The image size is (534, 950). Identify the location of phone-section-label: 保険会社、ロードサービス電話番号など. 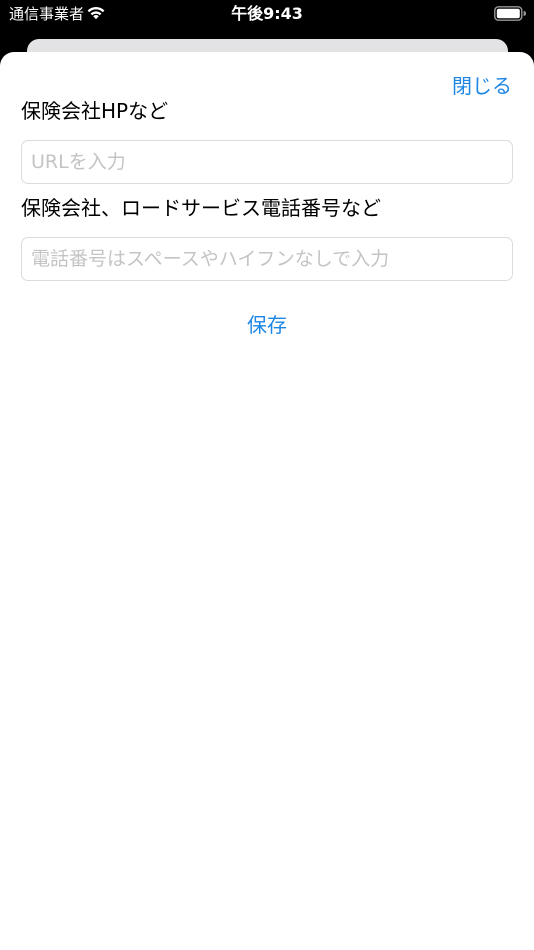
(201, 208).